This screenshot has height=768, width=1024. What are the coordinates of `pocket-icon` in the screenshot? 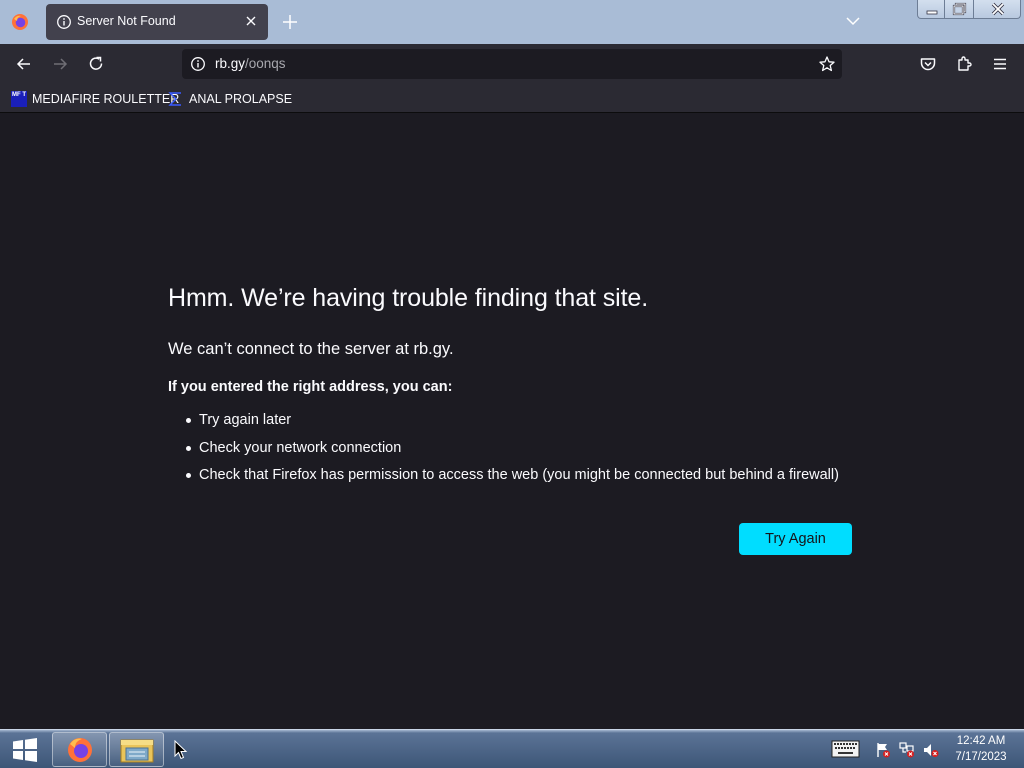 It's located at (928, 64).